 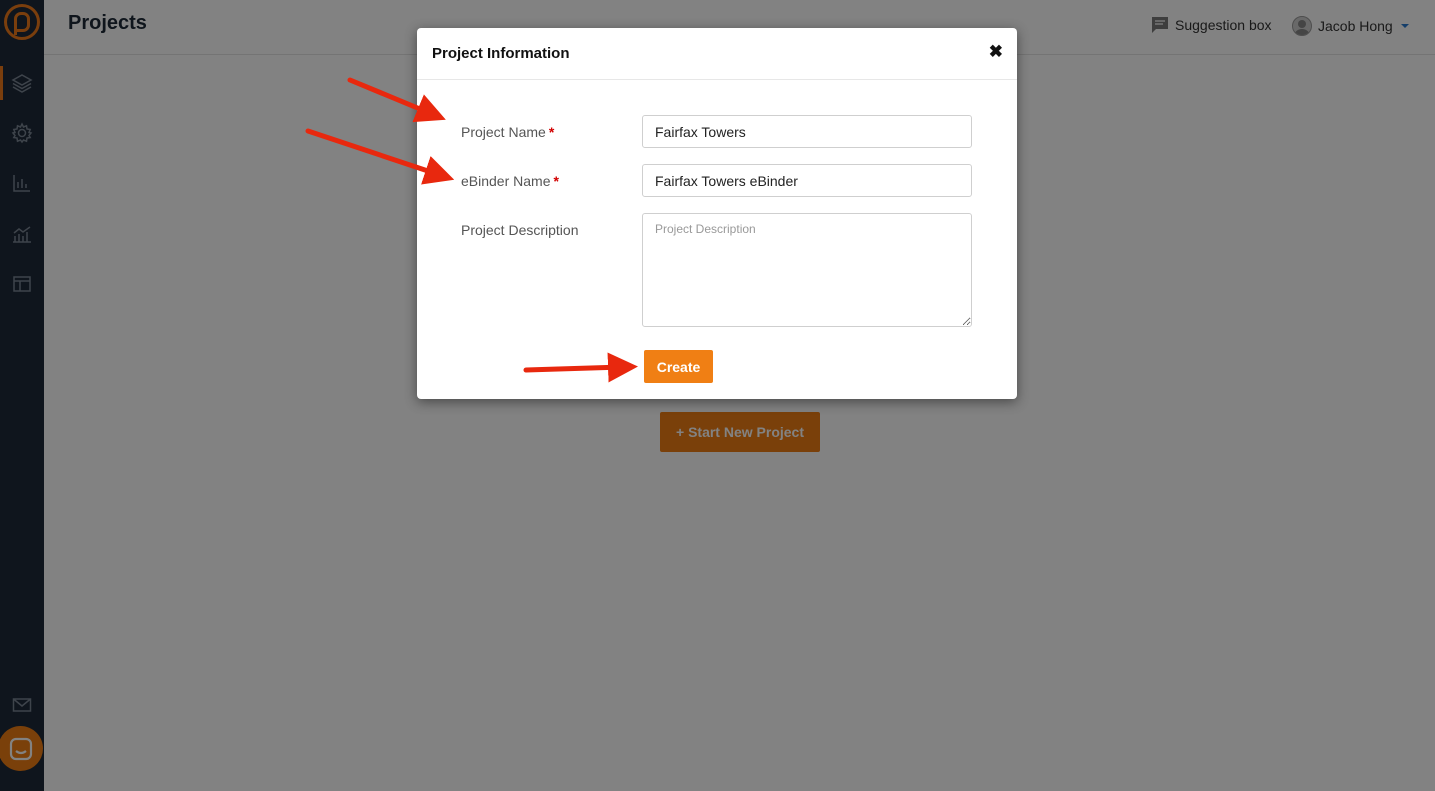 What do you see at coordinates (520, 230) in the screenshot?
I see `project-description-label: Project Description` at bounding box center [520, 230].